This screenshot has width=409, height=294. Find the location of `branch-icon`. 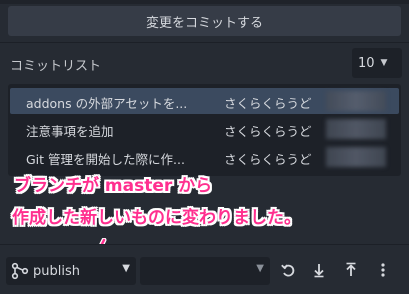

branch-icon is located at coordinates (20, 271).